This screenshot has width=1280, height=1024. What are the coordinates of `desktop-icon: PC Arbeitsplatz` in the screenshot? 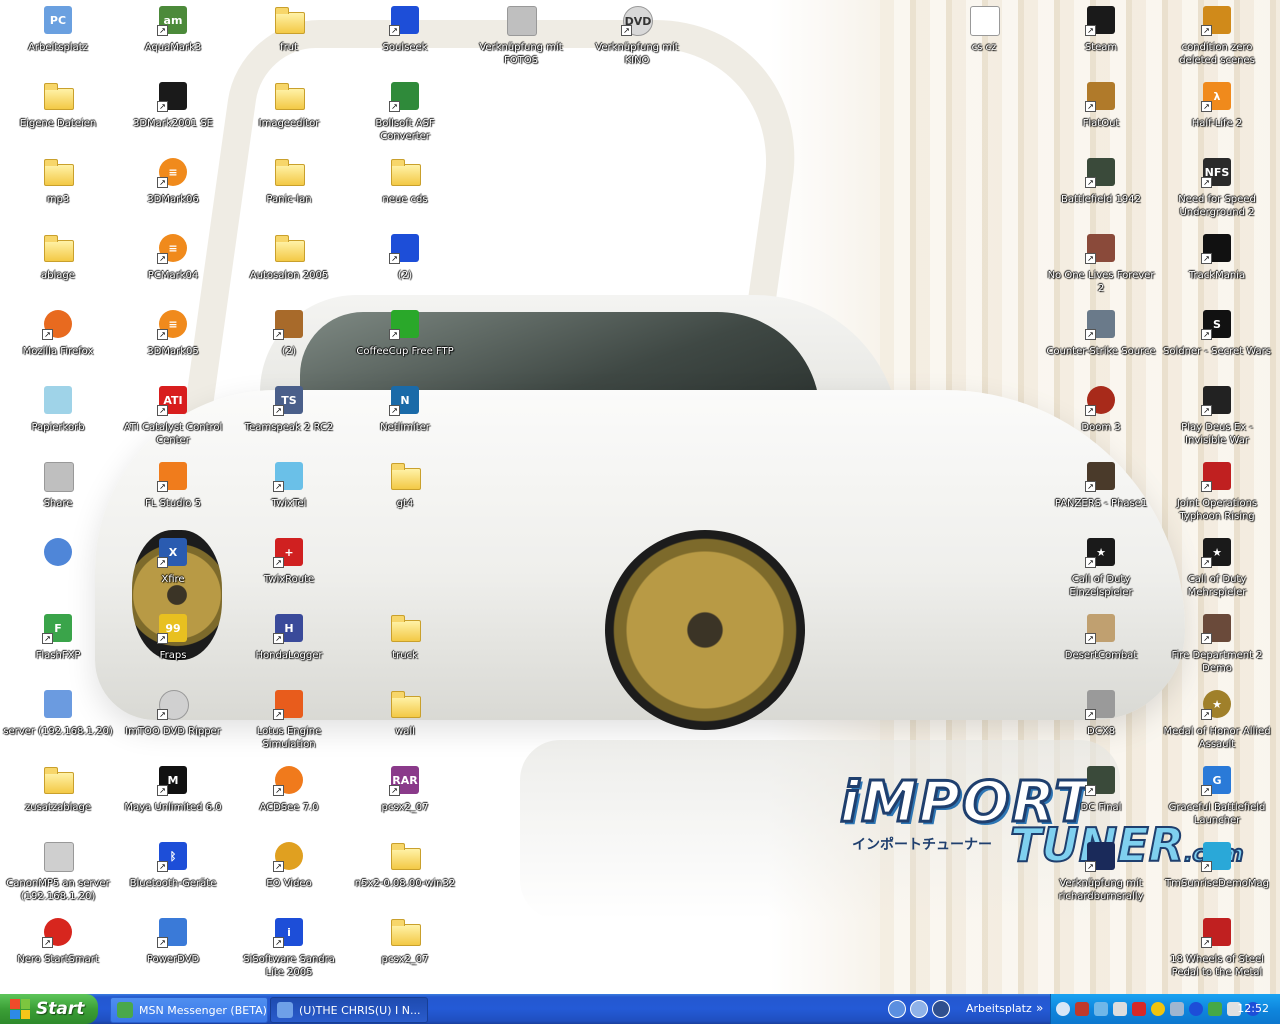 It's located at (58, 38).